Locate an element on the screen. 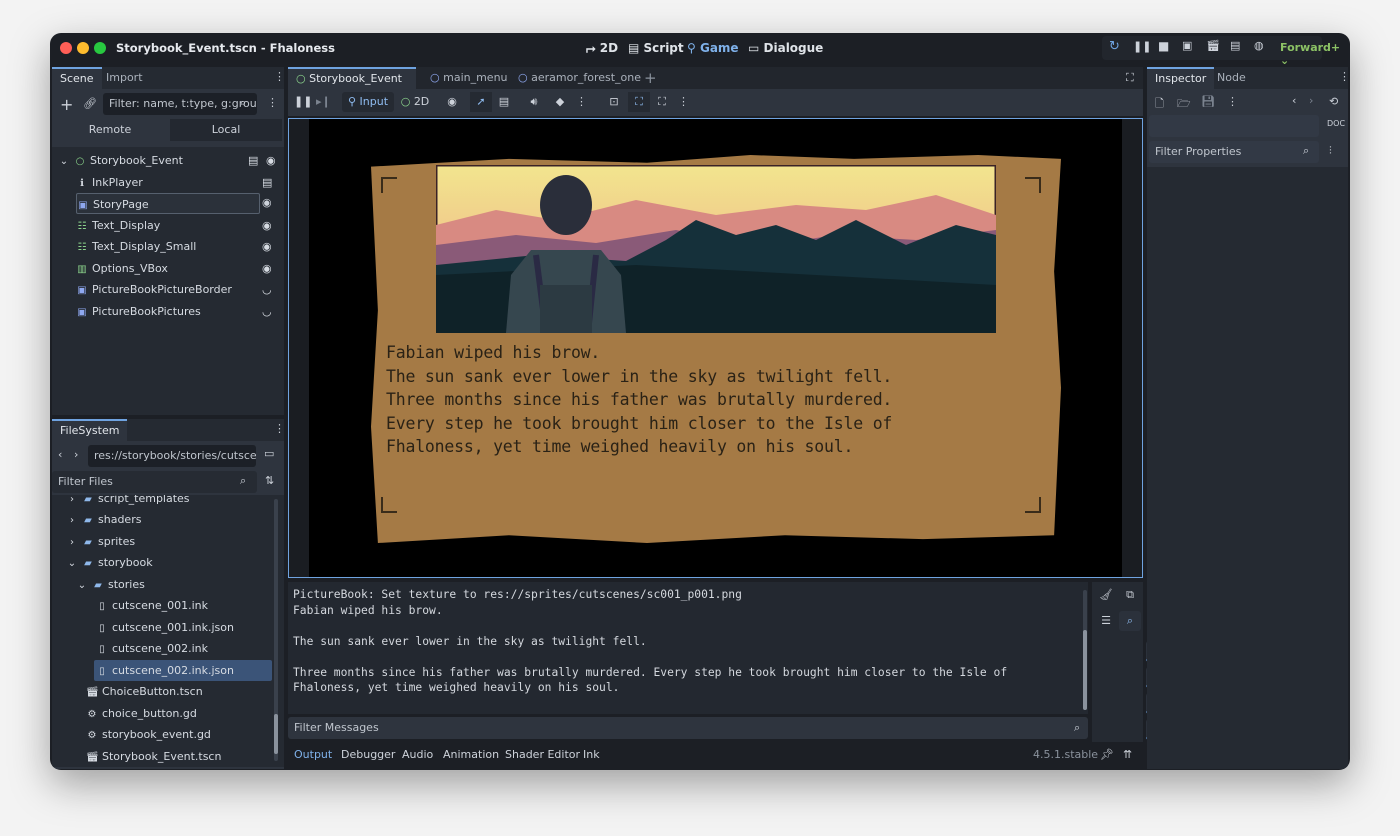 Image resolution: width=1400 pixels, height=836 pixels. mode-game: ⚲ Game is located at coordinates (713, 48).